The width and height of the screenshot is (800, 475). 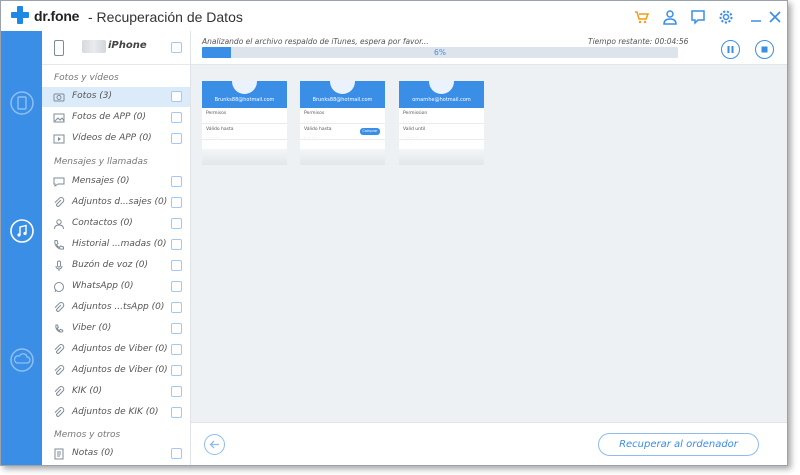 I want to click on category-label: Adjuntos de KIK (0), so click(x=115, y=412).